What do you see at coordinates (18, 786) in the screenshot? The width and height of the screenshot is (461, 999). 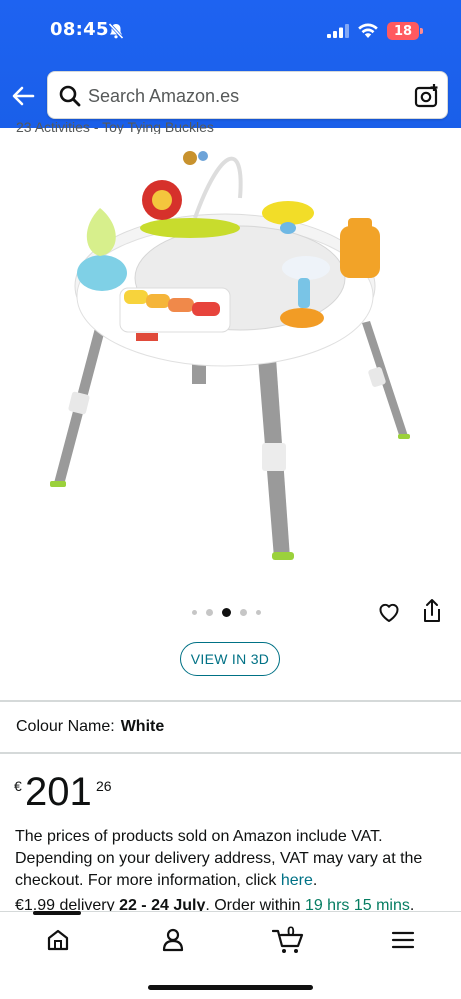 I see `price-currency: €` at bounding box center [18, 786].